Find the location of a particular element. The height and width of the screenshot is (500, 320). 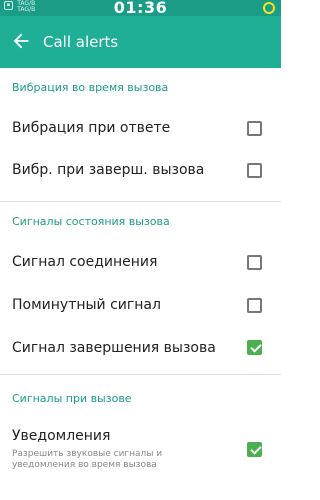

row-label-vibrate-on-answer: Вибрация при ответе is located at coordinates (91, 128).